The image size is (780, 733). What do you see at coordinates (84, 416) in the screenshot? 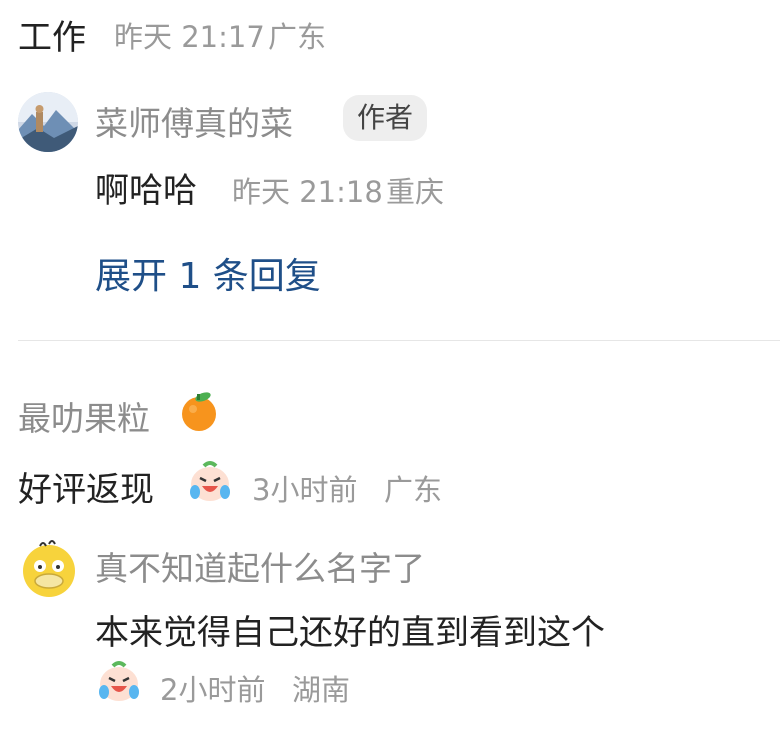
I see `comment-author-name: 最叻果粒` at bounding box center [84, 416].